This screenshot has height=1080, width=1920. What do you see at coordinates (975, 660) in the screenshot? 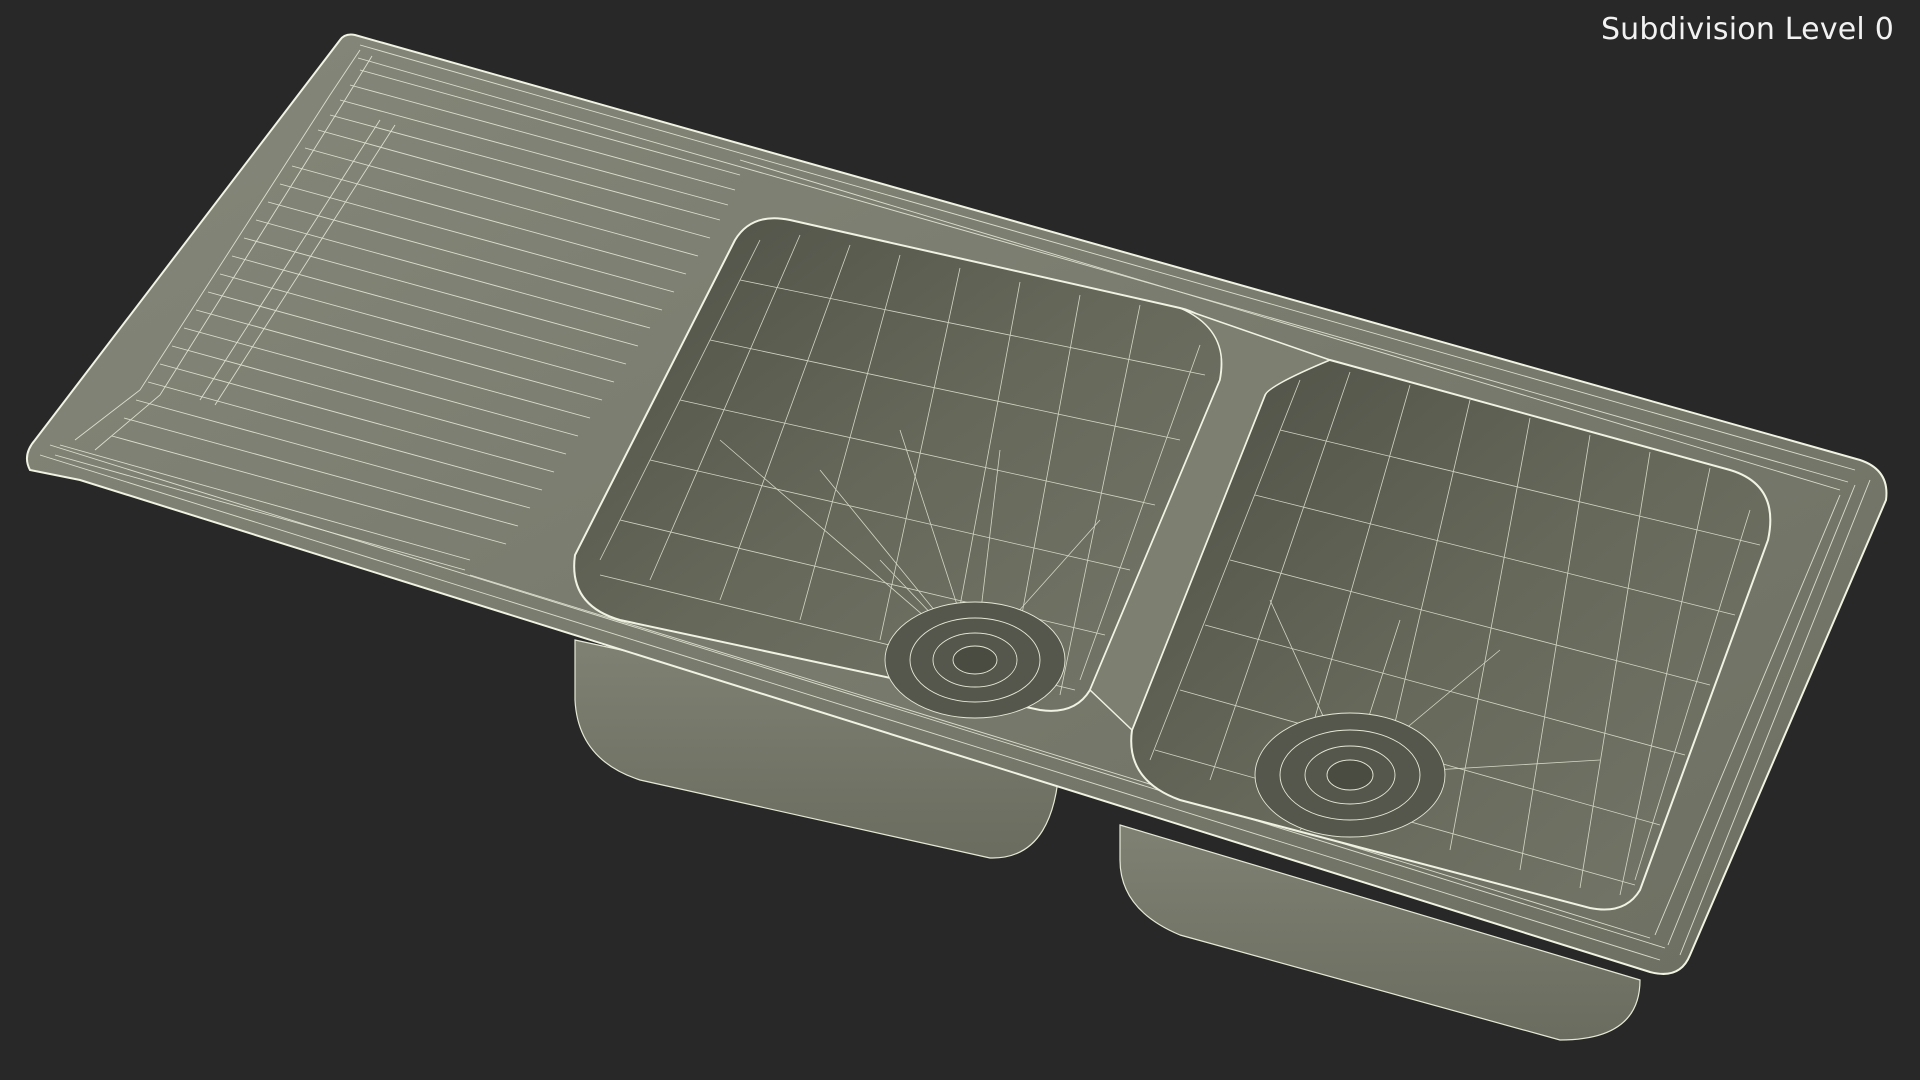
I see `drain-left` at bounding box center [975, 660].